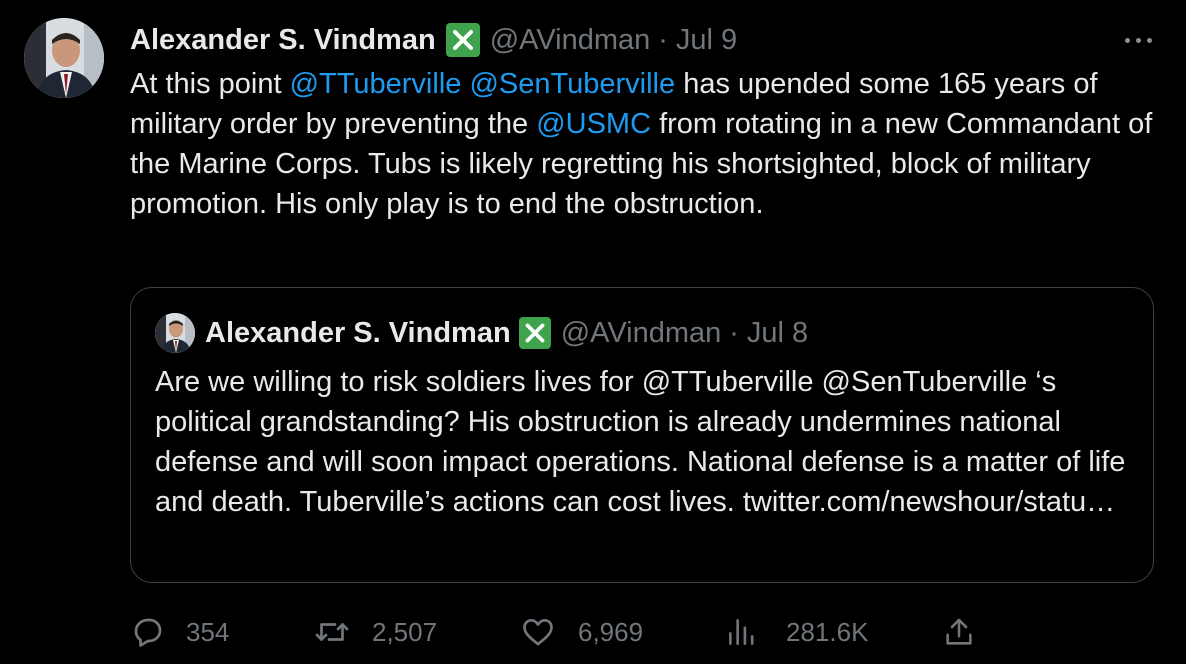 The width and height of the screenshot is (1186, 664). What do you see at coordinates (332, 632) in the screenshot?
I see `repost-icon` at bounding box center [332, 632].